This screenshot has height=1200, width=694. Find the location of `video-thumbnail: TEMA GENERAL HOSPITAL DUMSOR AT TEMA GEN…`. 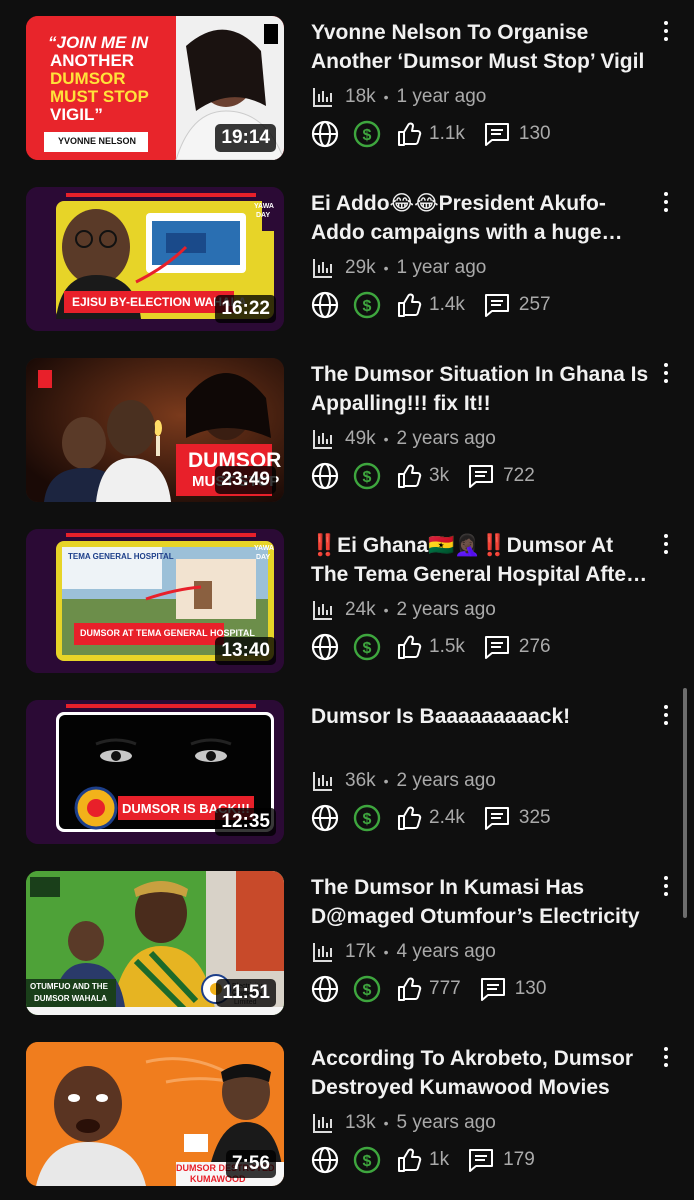

video-thumbnail: TEMA GENERAL HOSPITAL DUMSOR AT TEMA GEN… is located at coordinates (155, 601).